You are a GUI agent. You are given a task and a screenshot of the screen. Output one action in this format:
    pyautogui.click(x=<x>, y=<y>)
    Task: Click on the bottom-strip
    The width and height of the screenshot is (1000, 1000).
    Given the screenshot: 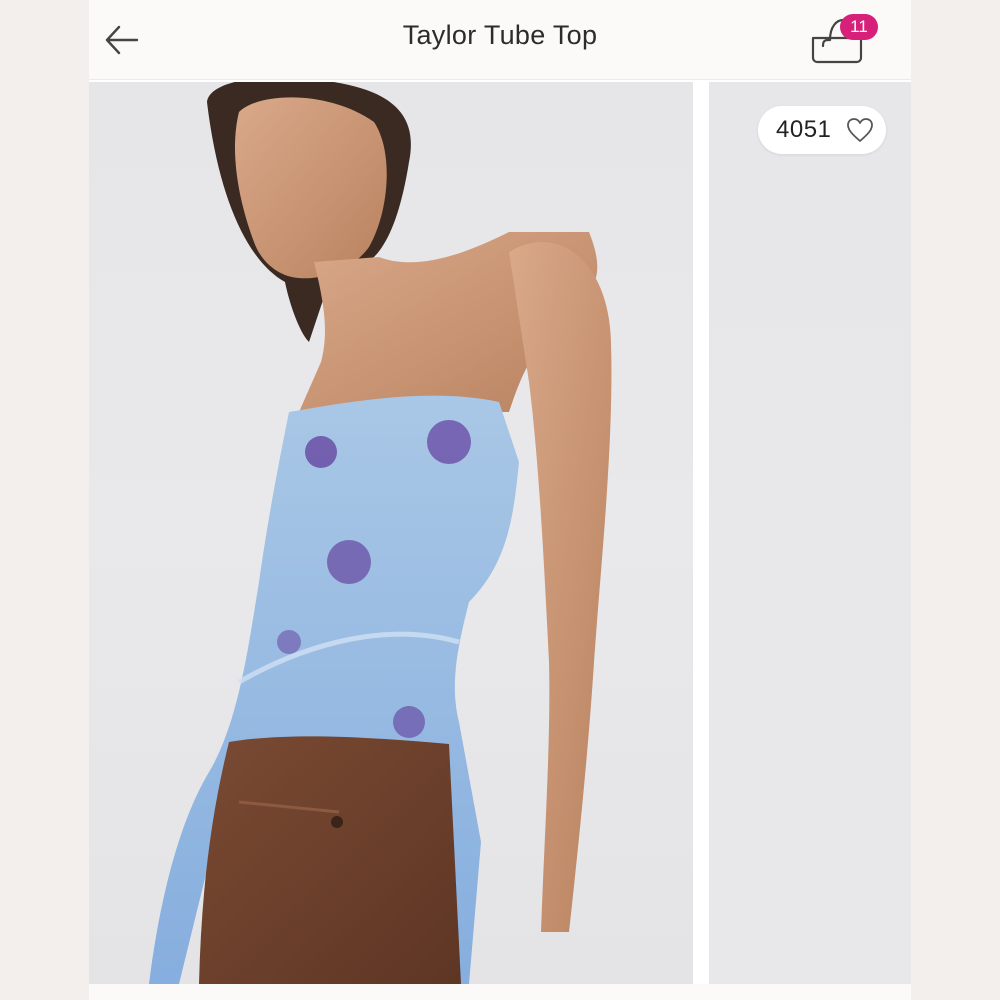 What is the action you would take?
    pyautogui.click(x=500, y=992)
    